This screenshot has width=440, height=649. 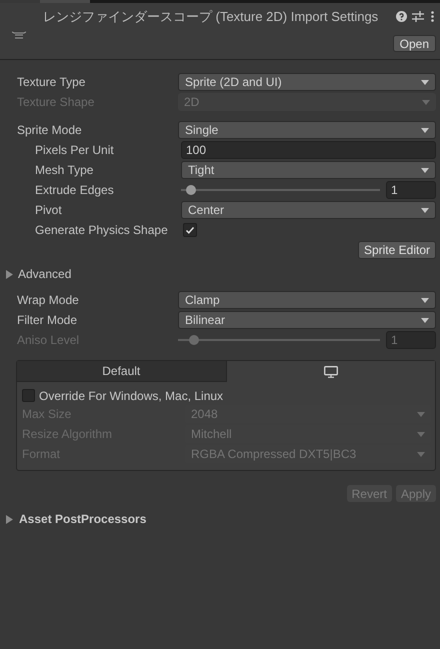 I want to click on dropdown: Single, so click(x=307, y=130).